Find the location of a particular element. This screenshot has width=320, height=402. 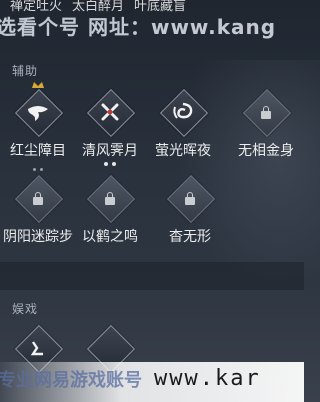

skill-name: 萤光晖夜 is located at coordinates (183, 151).